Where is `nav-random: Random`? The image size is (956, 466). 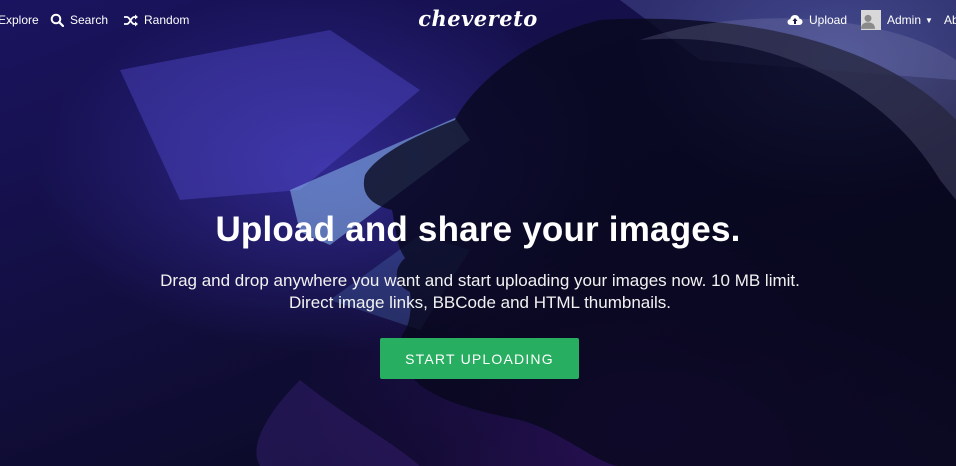
nav-random: Random is located at coordinates (156, 20).